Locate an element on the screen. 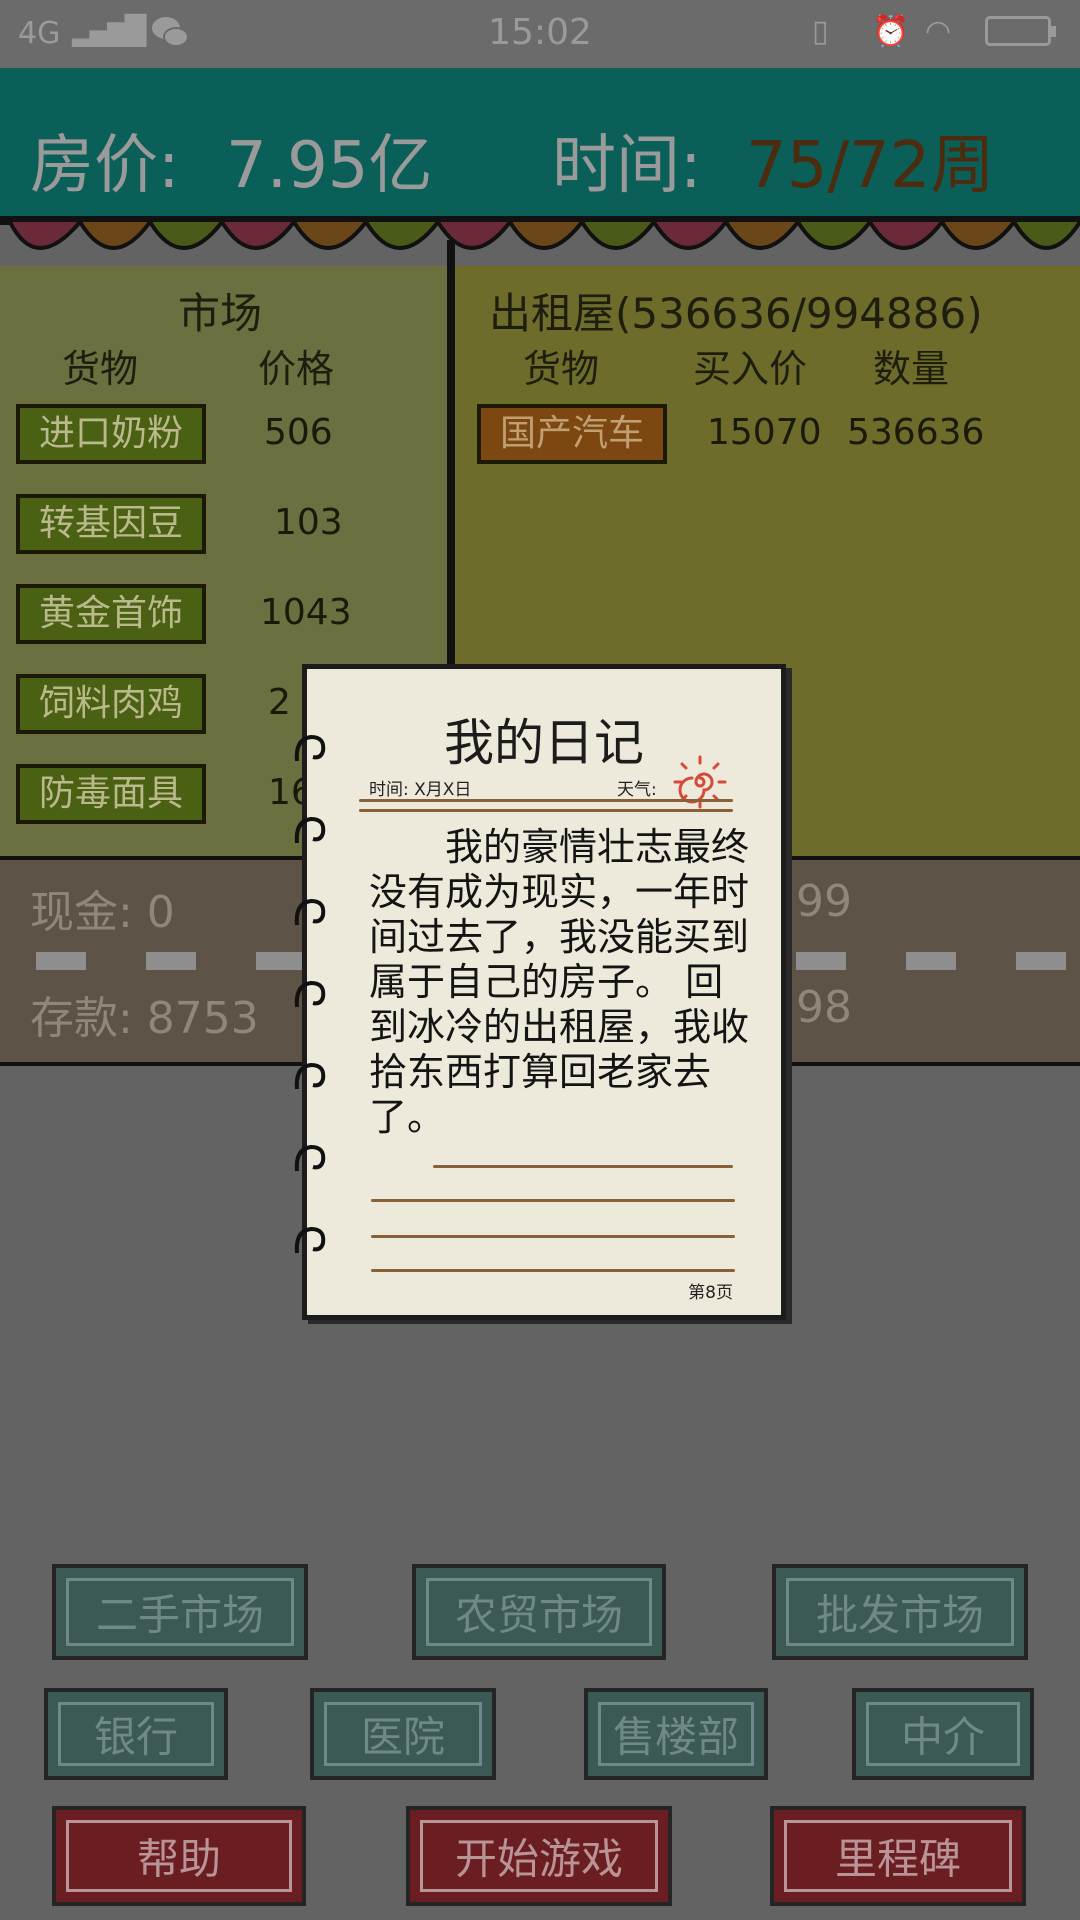 Image resolution: width=1080 pixels, height=1920 pixels. awning-decoration is located at coordinates (540, 234).